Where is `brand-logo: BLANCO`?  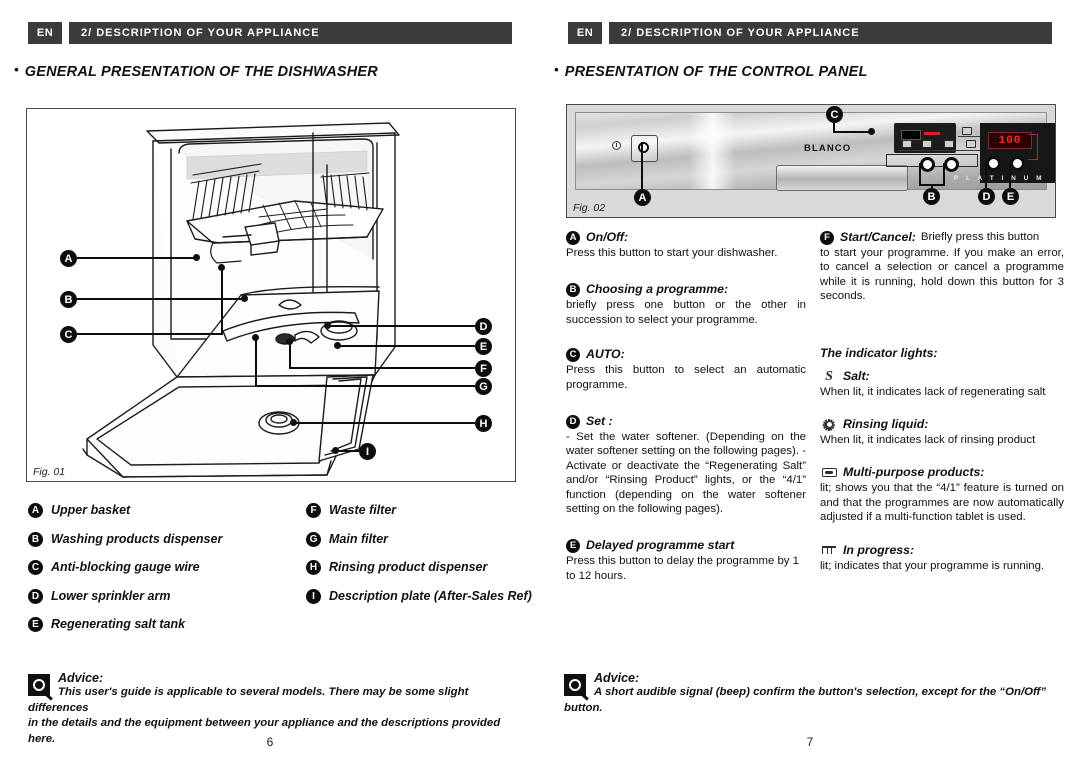
brand-logo: BLANCO is located at coordinates (828, 148).